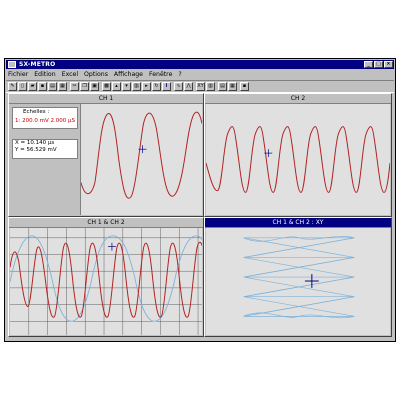  What do you see at coordinates (156, 86) in the screenshot?
I see `refresh-icon: ↻` at bounding box center [156, 86].